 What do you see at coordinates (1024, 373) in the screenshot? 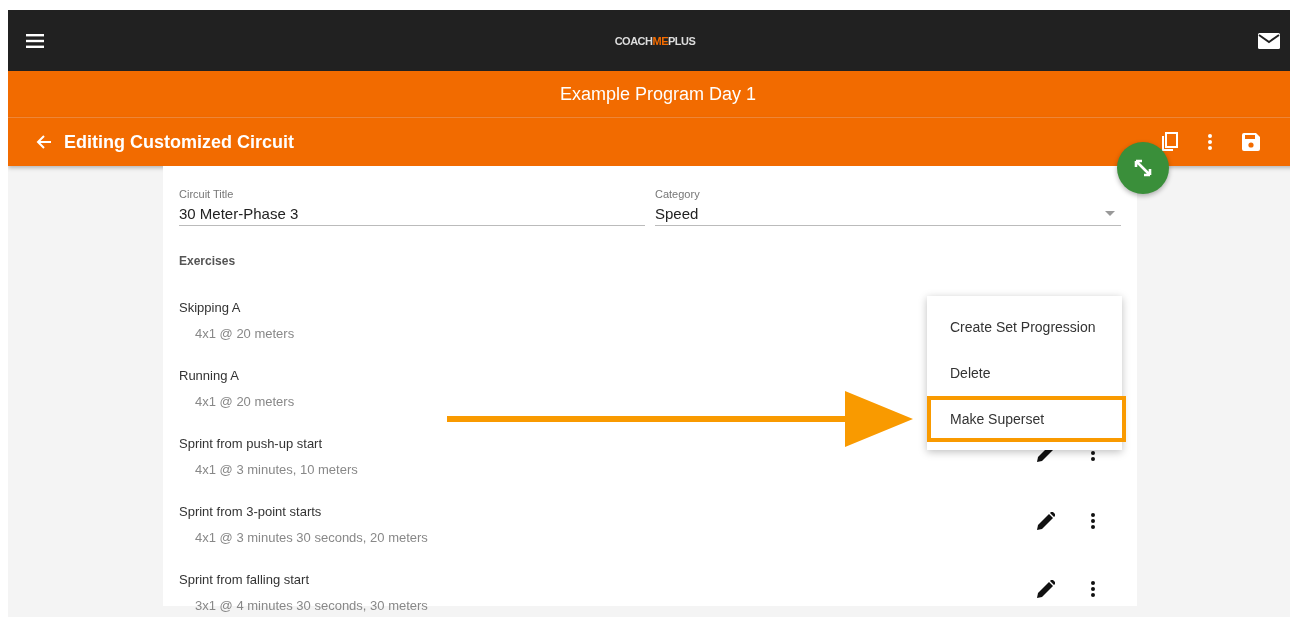
I see `menu-item: Delete` at bounding box center [1024, 373].